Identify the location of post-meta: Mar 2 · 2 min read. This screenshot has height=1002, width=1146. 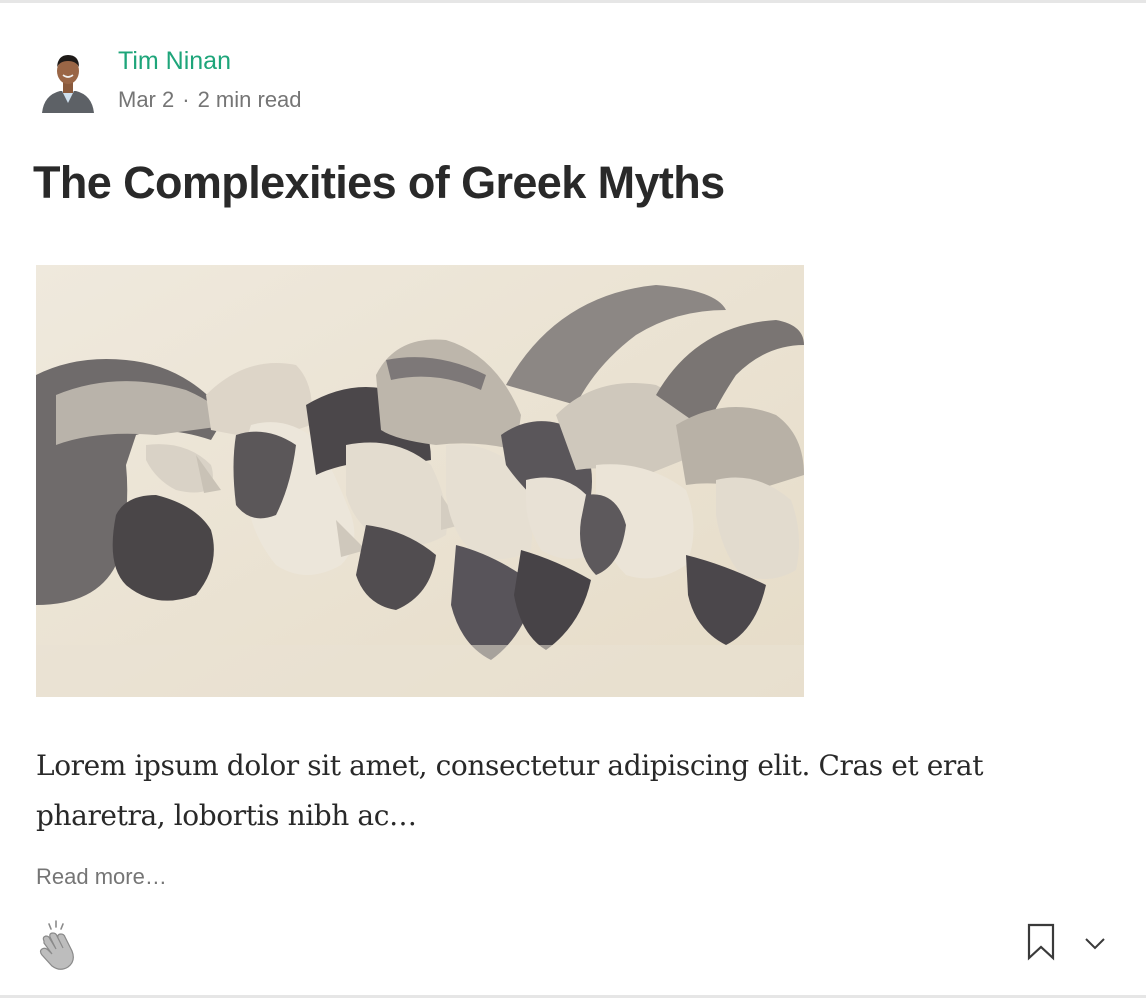
(210, 100).